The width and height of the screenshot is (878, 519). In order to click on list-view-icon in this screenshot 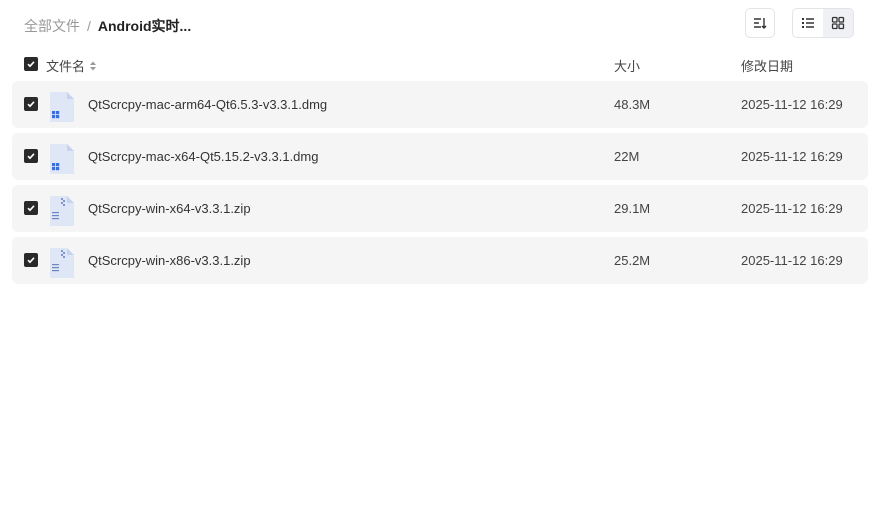, I will do `click(808, 23)`.